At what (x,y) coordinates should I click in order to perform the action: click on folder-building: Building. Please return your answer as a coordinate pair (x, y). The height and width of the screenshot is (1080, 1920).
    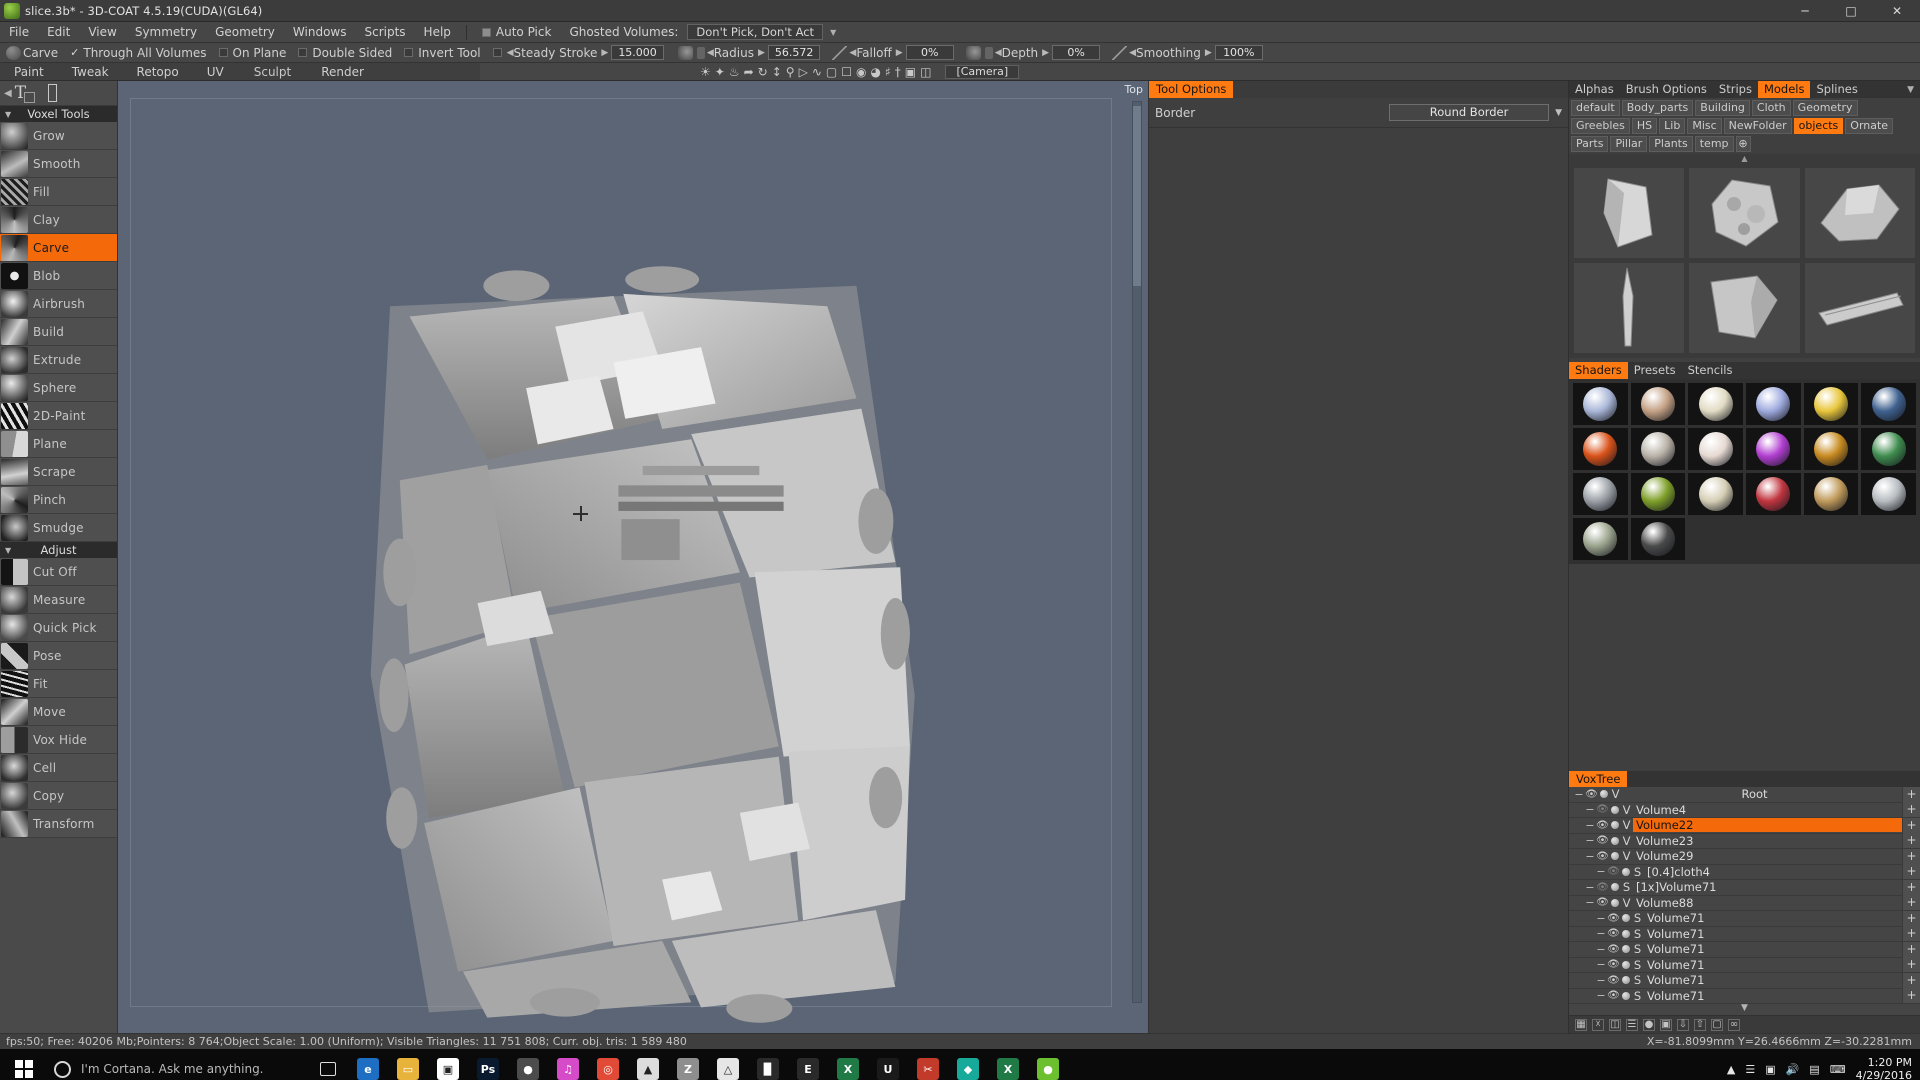
    Looking at the image, I should click on (1722, 108).